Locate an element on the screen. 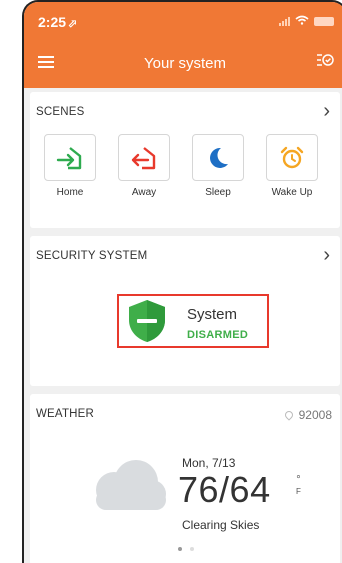 This screenshot has height=563, width=342. fahrenheit-label: F is located at coordinates (298, 491).